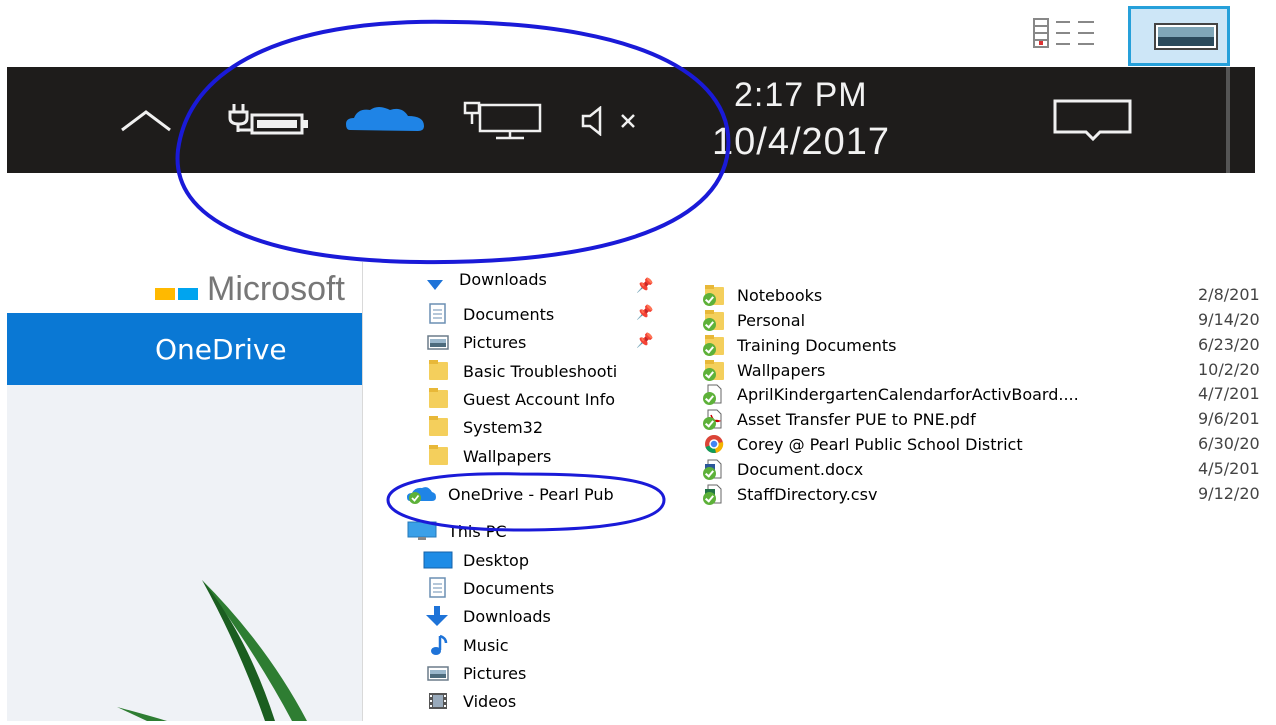  Describe the element at coordinates (485, 427) in the screenshot. I see `nav-item-system32: System32` at that location.